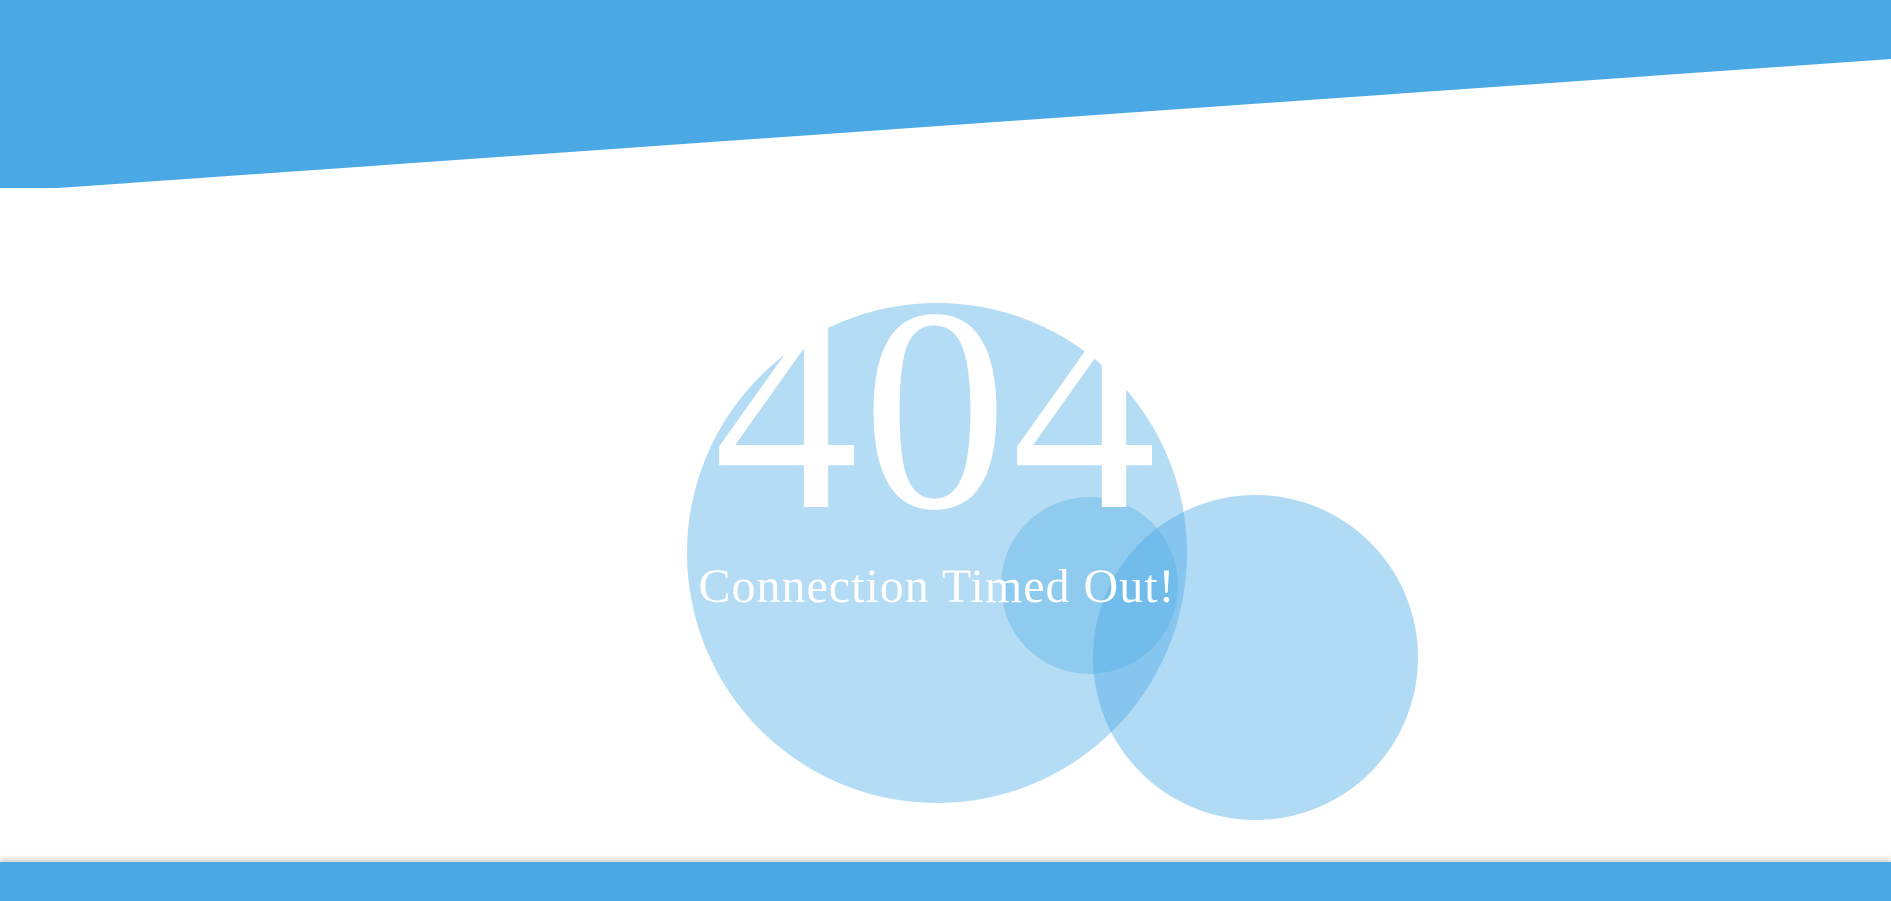 This screenshot has width=1891, height=901. Describe the element at coordinates (937, 586) in the screenshot. I see `error-message: Connection Timed Out!` at that location.